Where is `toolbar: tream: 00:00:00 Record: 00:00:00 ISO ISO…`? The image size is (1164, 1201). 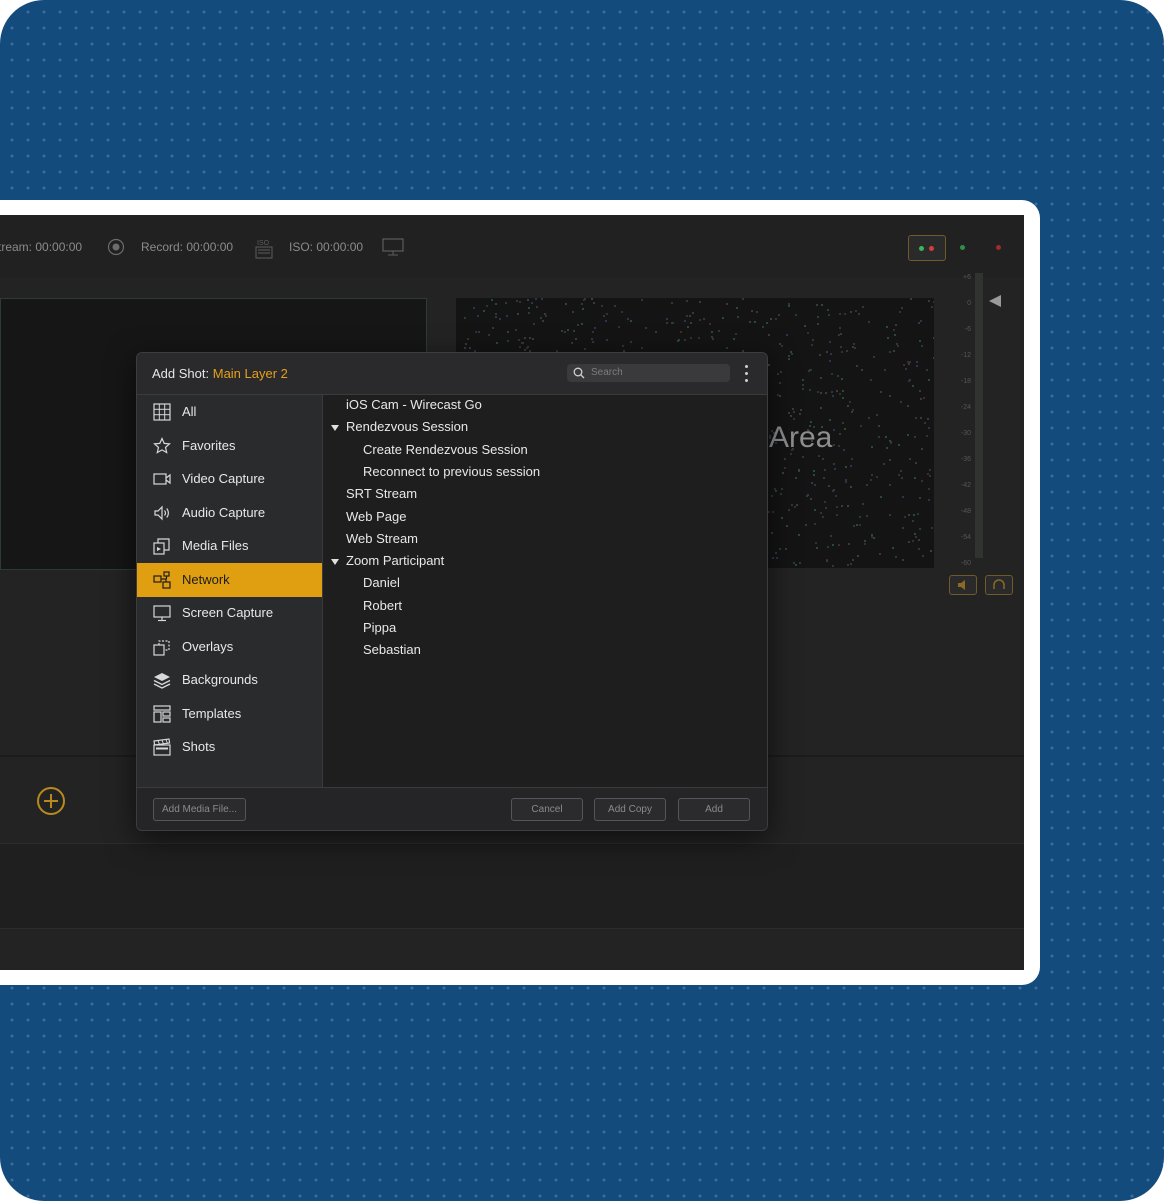
toolbar: tream: 00:00:00 Record: 00:00:00 ISO ISO… is located at coordinates (512, 246).